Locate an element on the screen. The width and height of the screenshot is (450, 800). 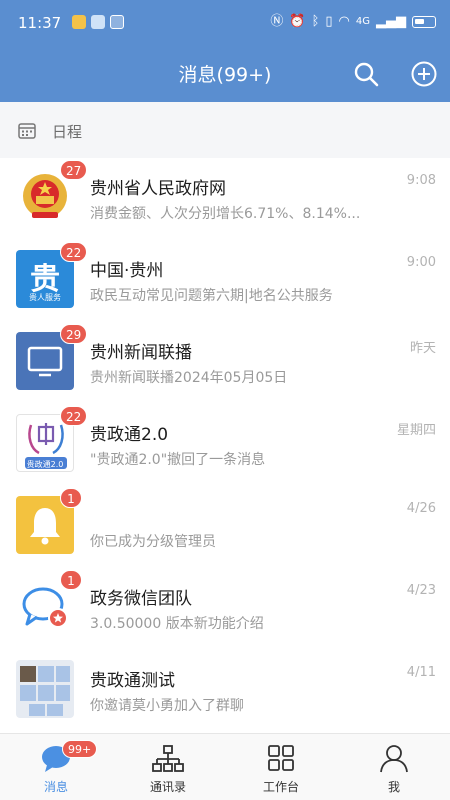
bluetooth-icon: ᛒ is located at coordinates (315, 21).